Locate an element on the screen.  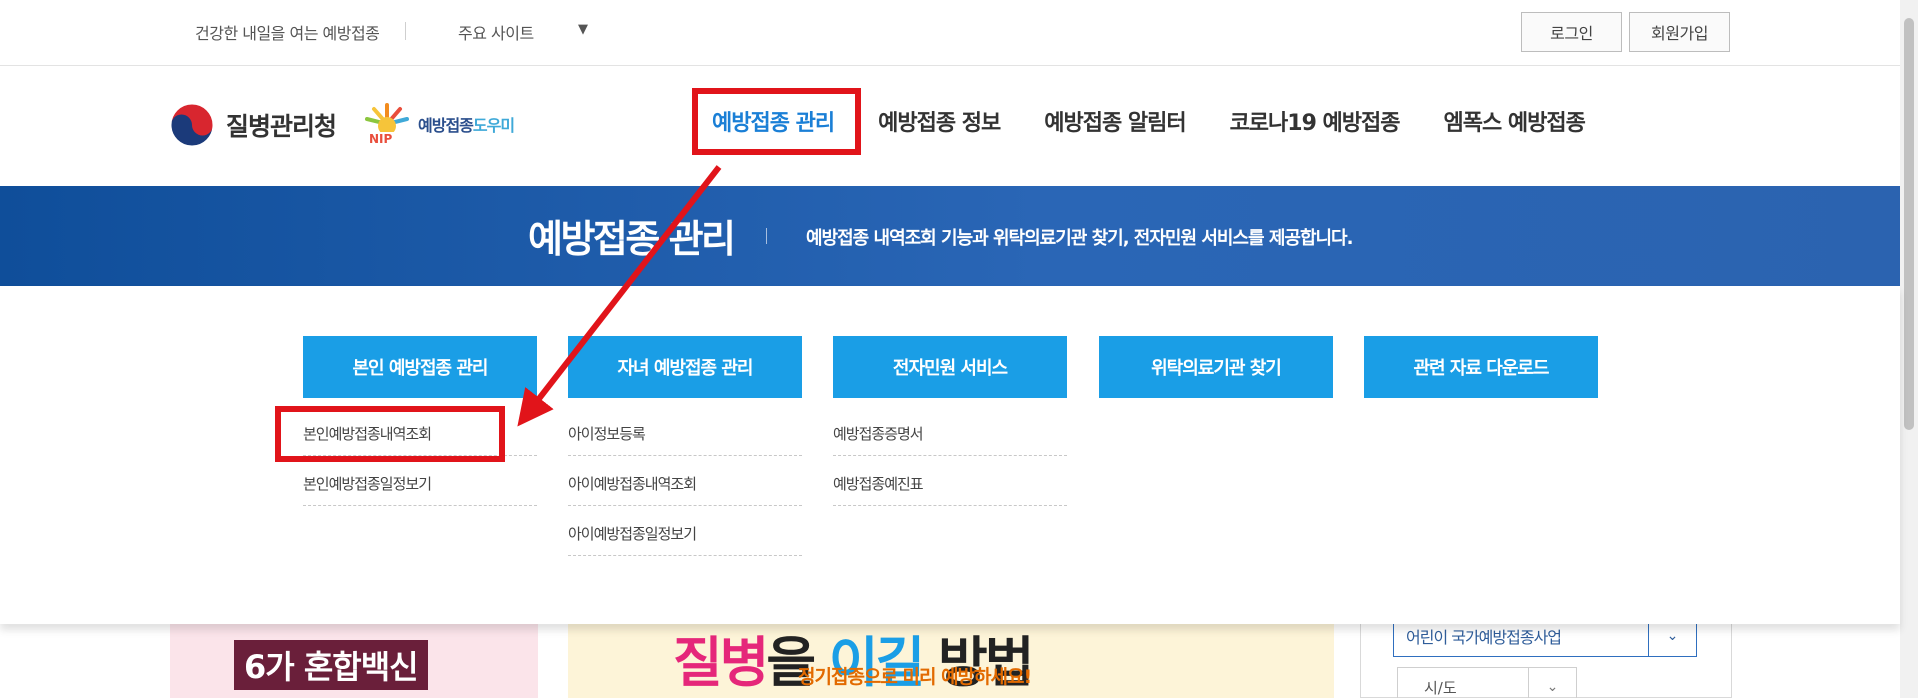
annotation-arrow-icon is located at coordinates (619, 296).